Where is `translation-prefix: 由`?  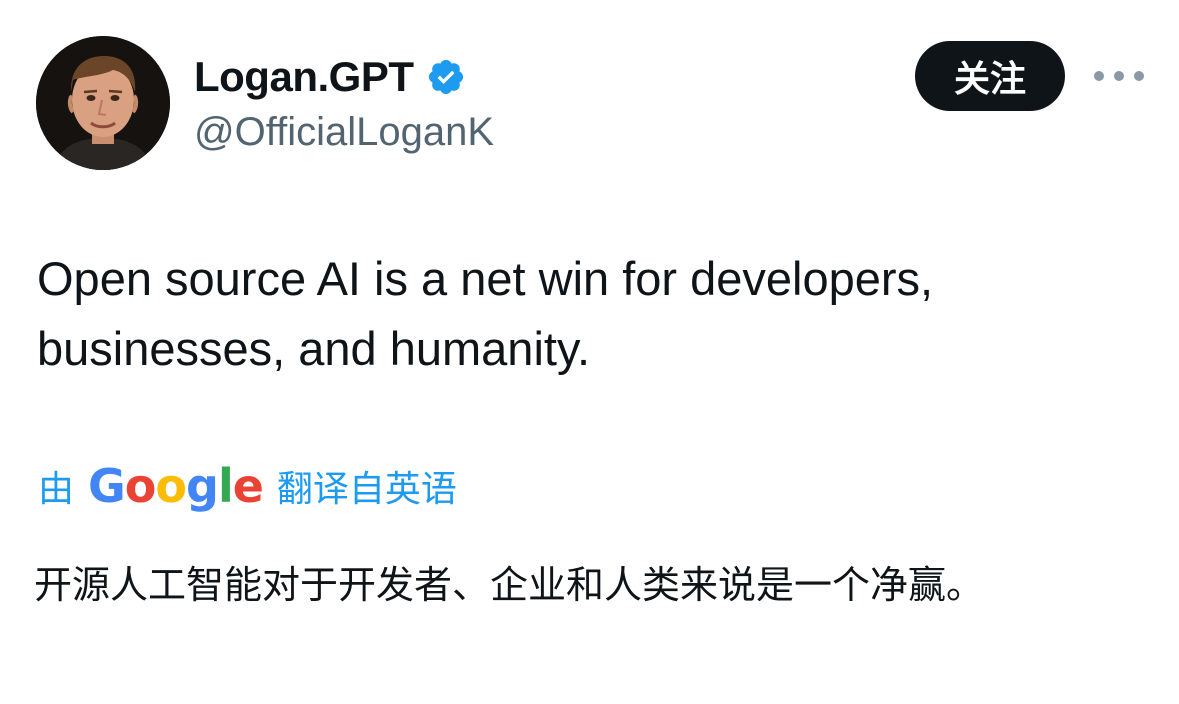
translation-prefix: 由 is located at coordinates (56, 489).